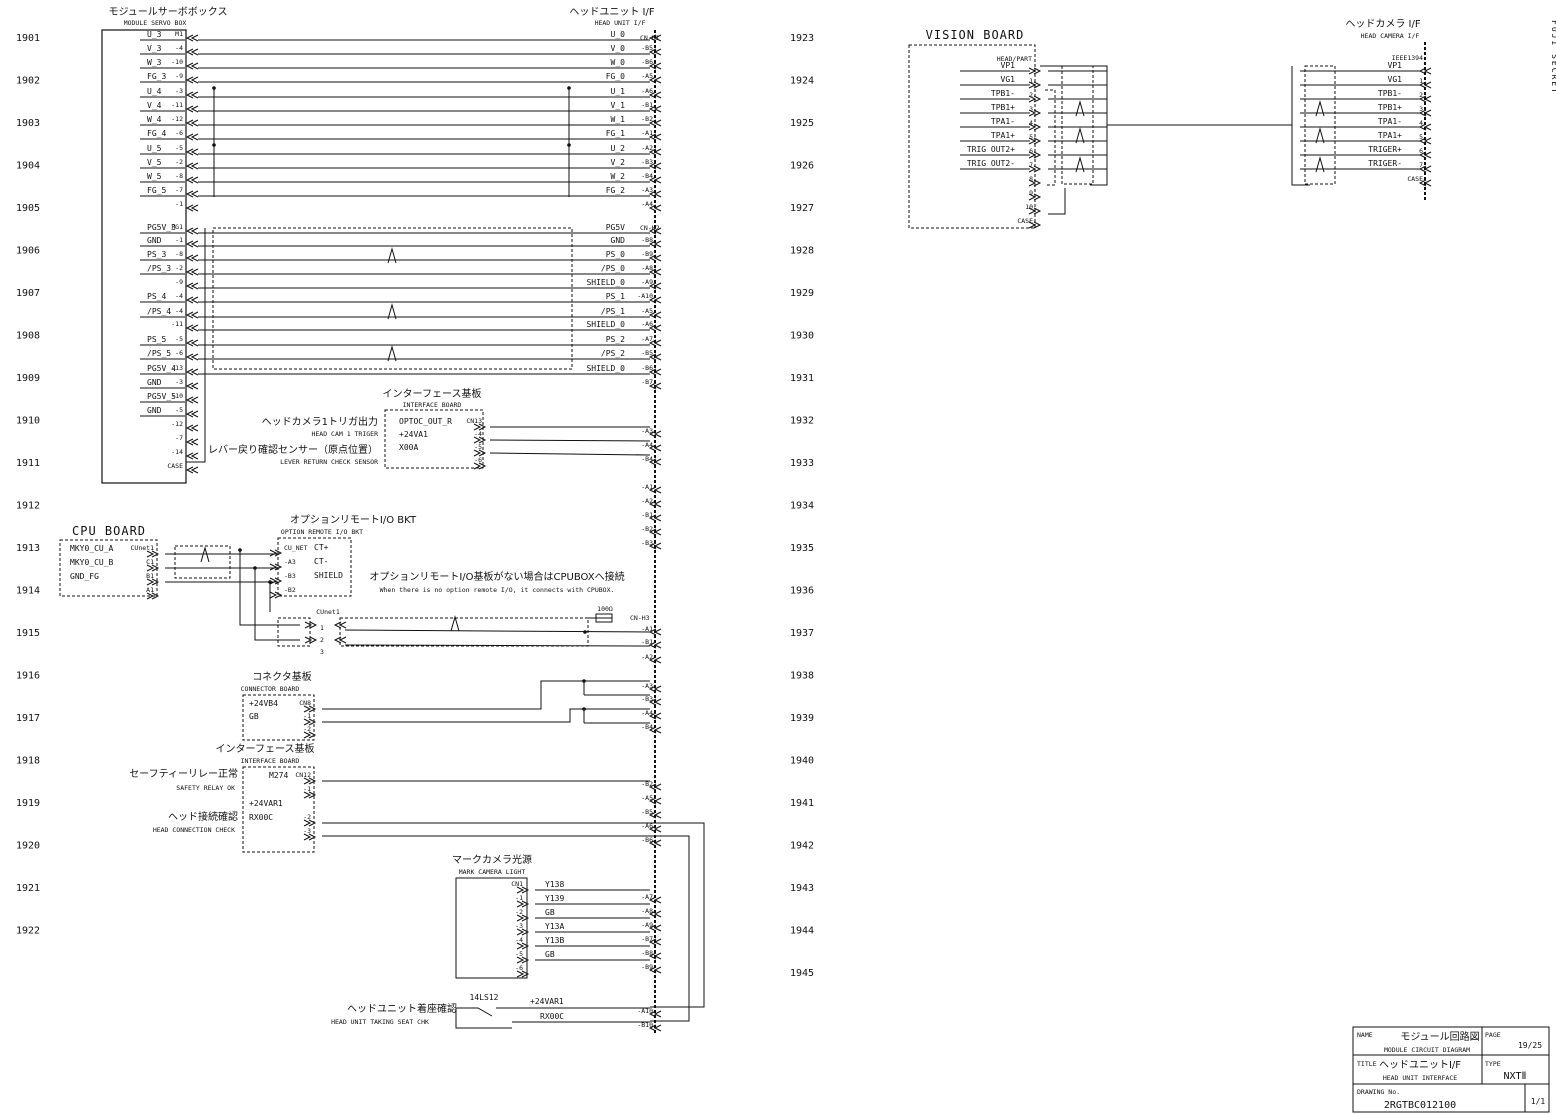  Describe the element at coordinates (28, 208) in the screenshot. I see `row-number: 1905` at that location.